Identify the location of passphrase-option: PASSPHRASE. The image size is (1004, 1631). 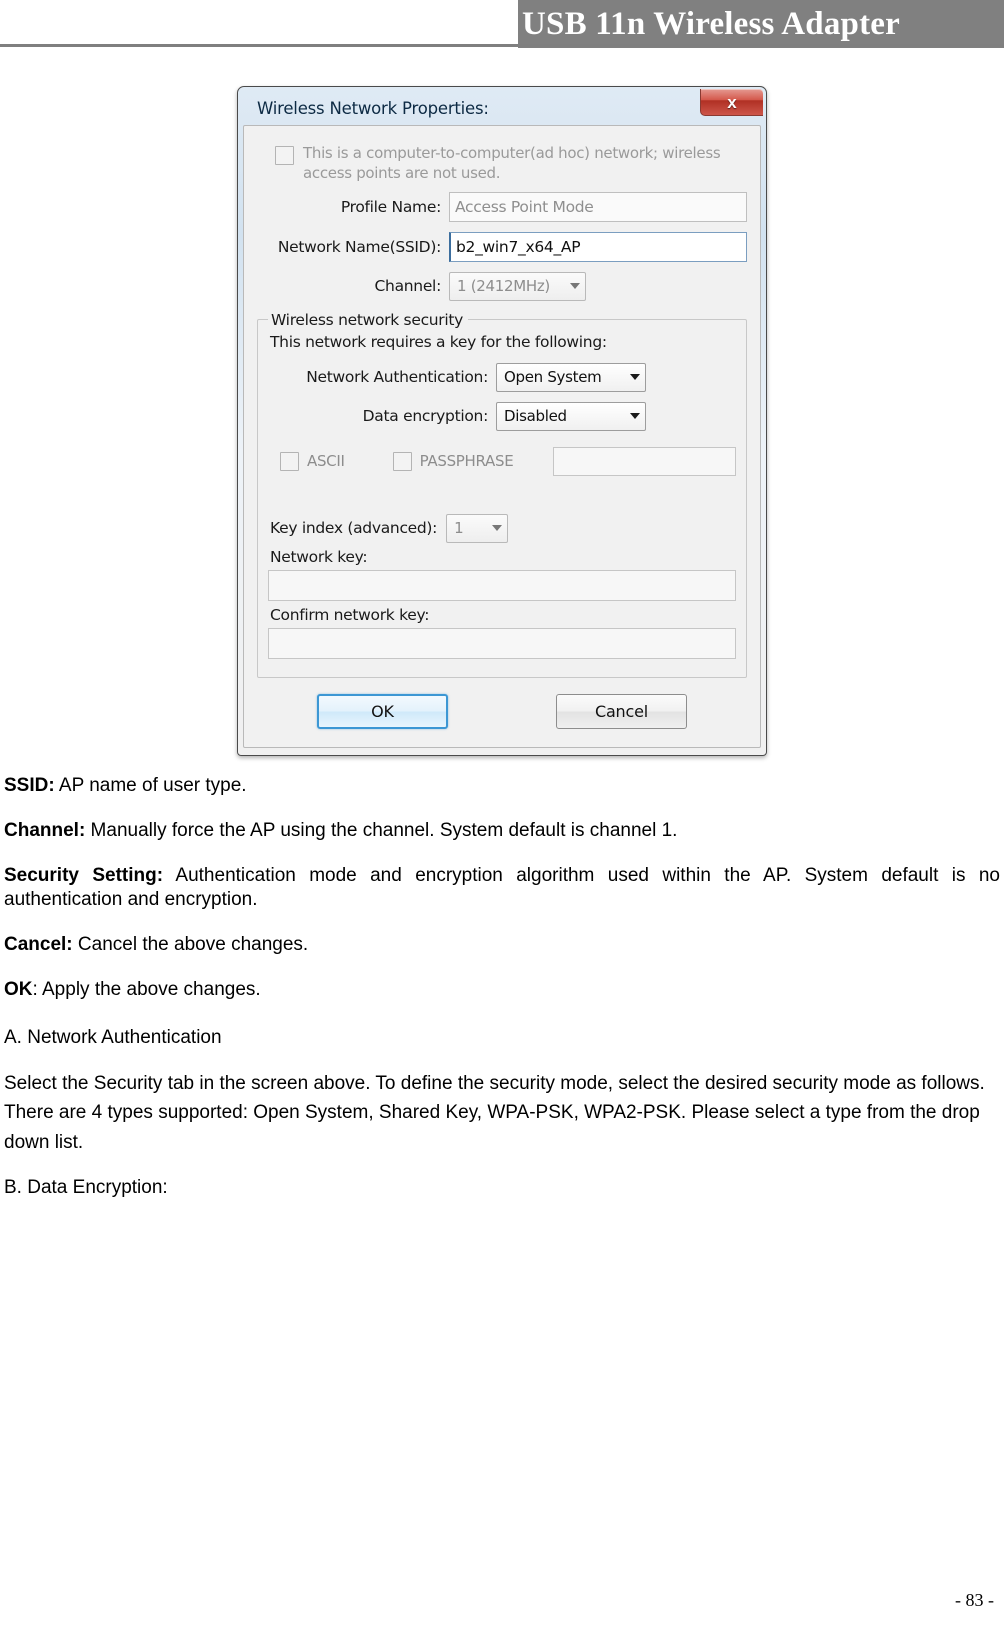
(449, 461).